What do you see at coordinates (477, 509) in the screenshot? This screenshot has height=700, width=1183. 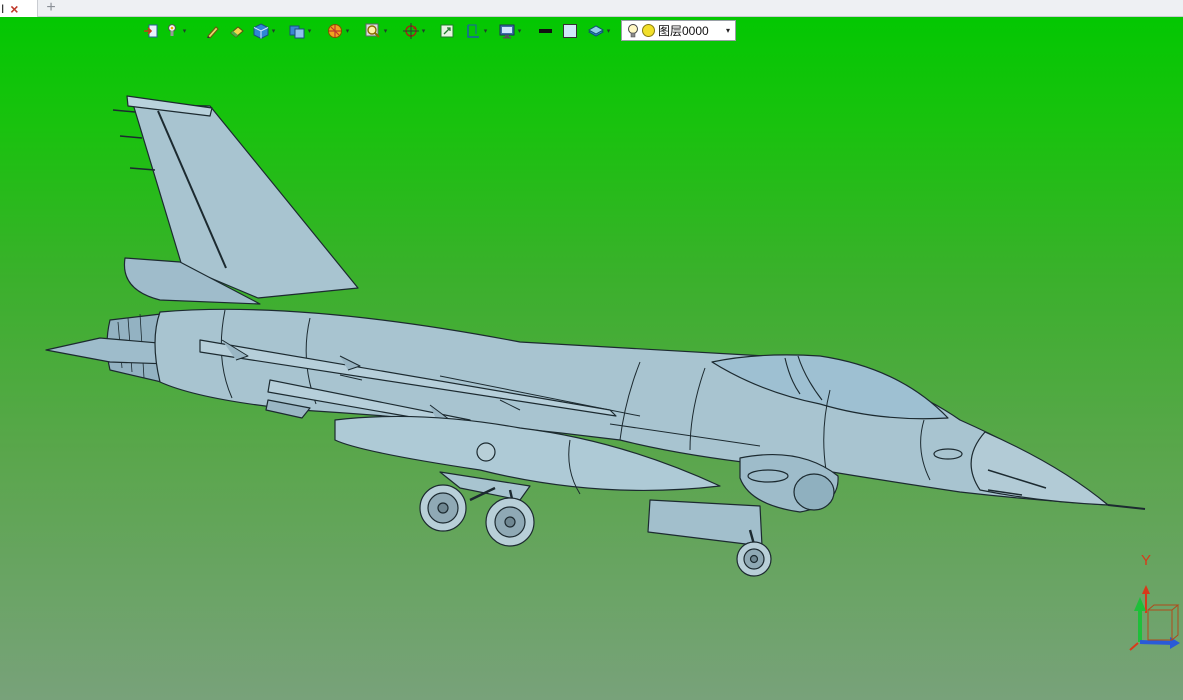 I see `main-landing-gear` at bounding box center [477, 509].